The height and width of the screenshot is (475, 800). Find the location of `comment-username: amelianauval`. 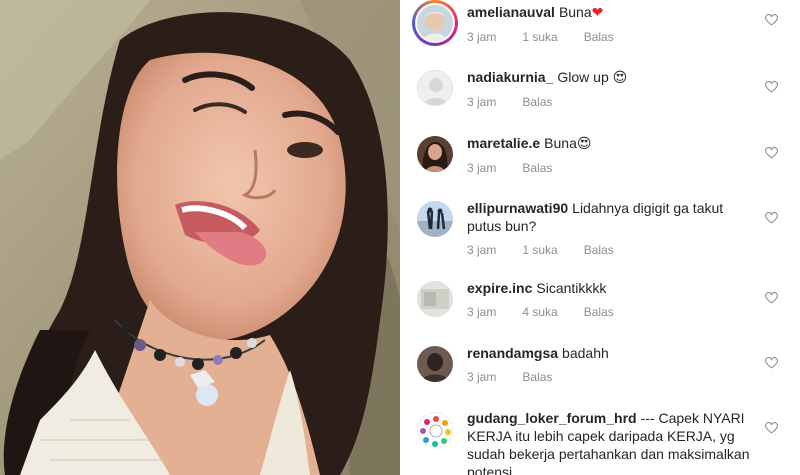

comment-username: amelianauval is located at coordinates (511, 12).